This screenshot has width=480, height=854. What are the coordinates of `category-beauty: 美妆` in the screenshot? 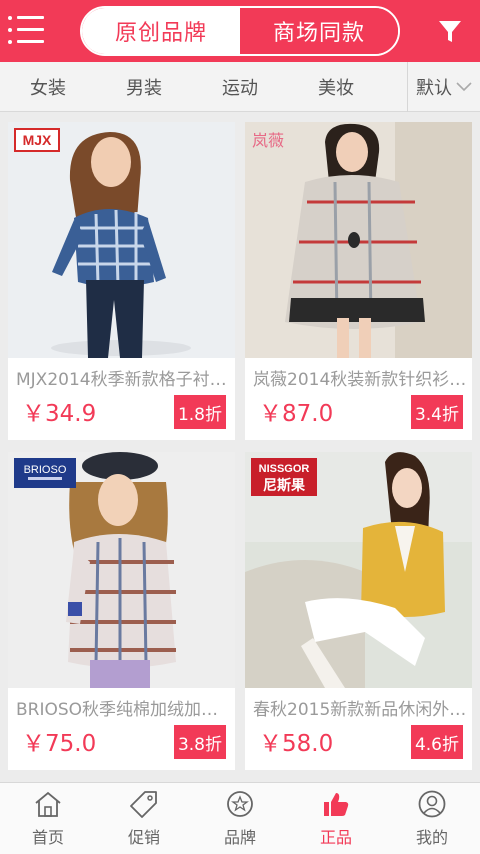 It's located at (336, 87).